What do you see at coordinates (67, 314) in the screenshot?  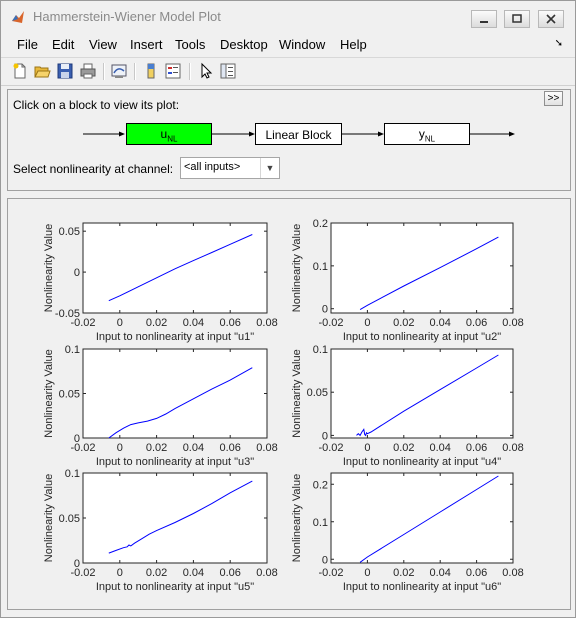 I see `y-tick-label: -0.05` at bounding box center [67, 314].